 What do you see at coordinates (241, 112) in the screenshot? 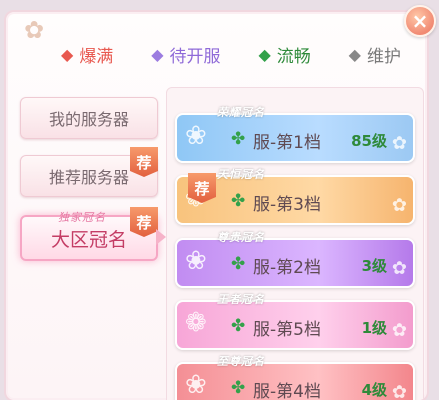
I see `card-title: 荣耀冠名` at bounding box center [241, 112].